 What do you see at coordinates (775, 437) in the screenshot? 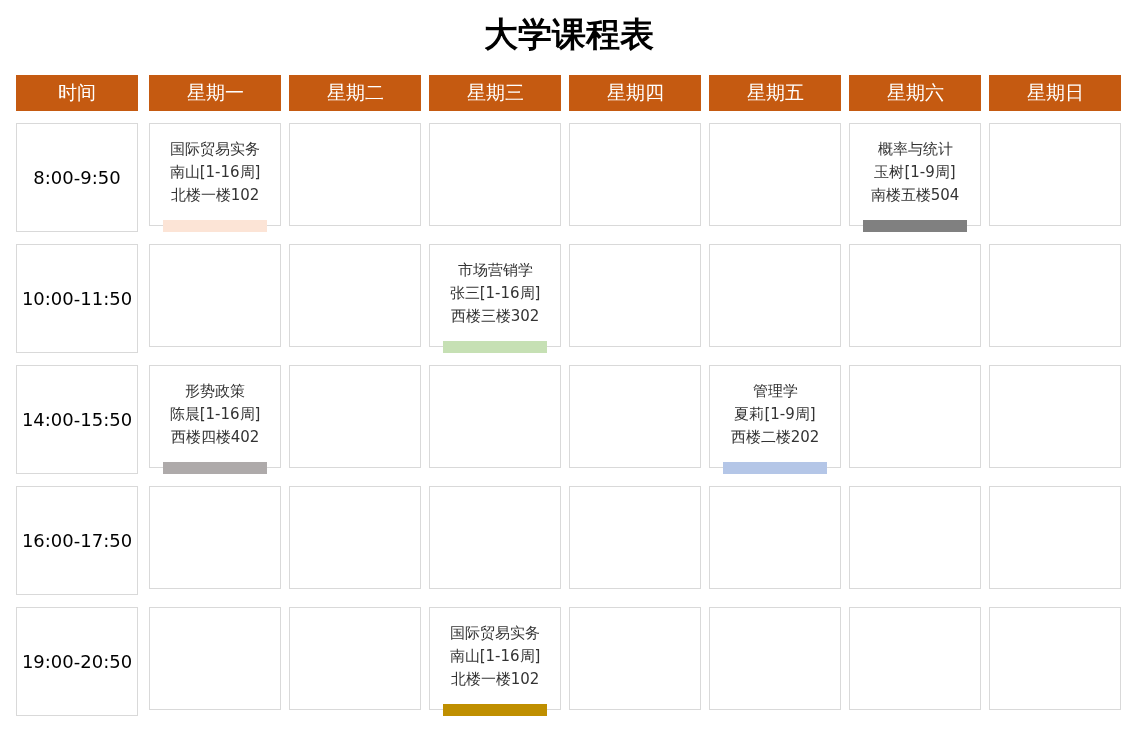
I see `course-room: 西楼二楼202` at bounding box center [775, 437].